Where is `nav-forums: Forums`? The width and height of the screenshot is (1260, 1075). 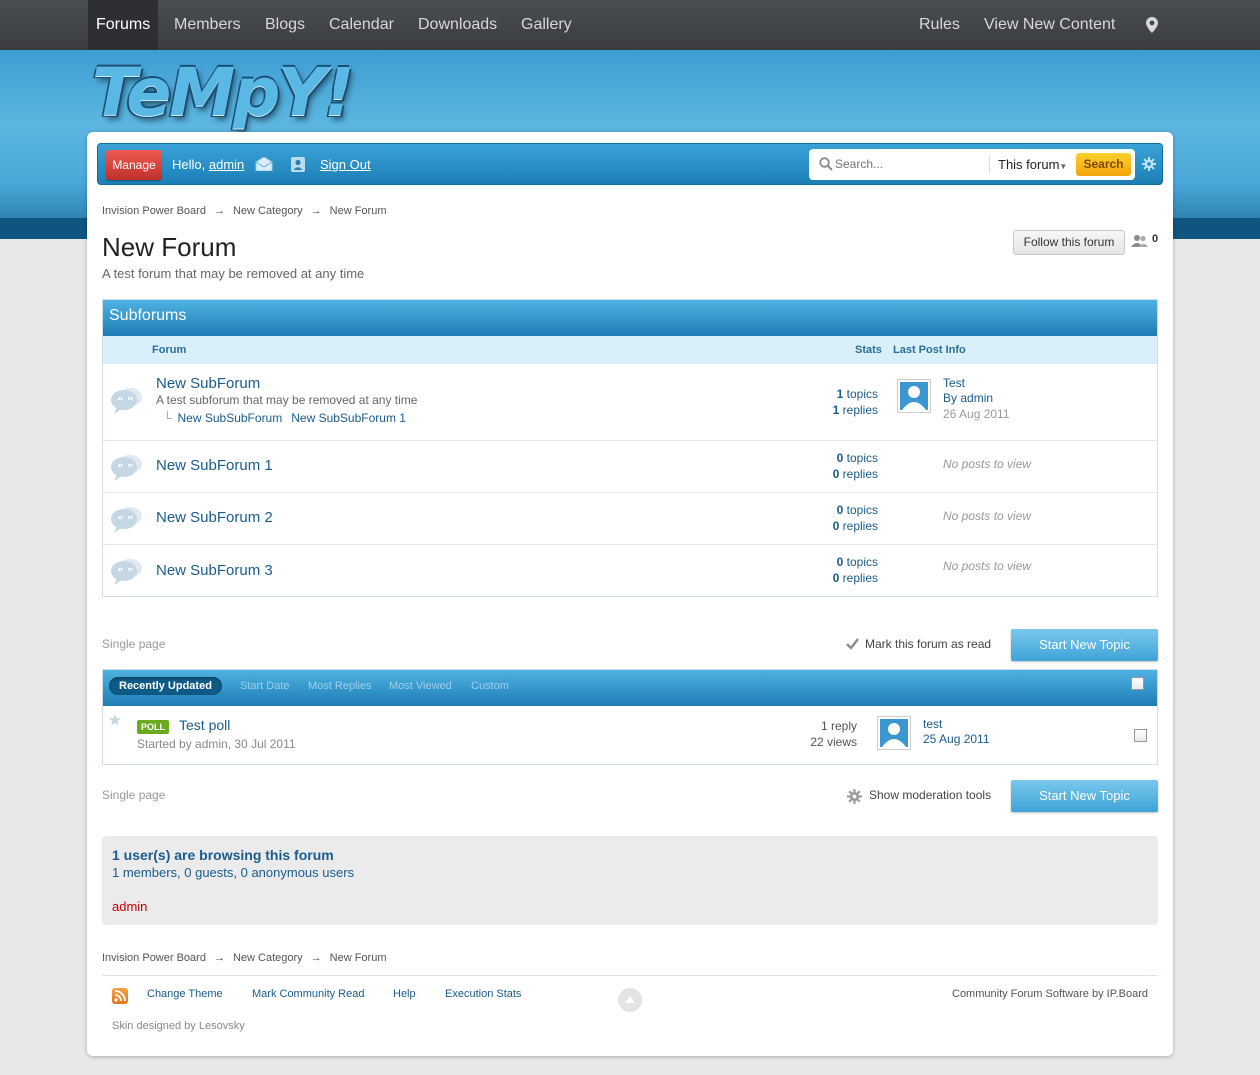 nav-forums: Forums is located at coordinates (123, 25).